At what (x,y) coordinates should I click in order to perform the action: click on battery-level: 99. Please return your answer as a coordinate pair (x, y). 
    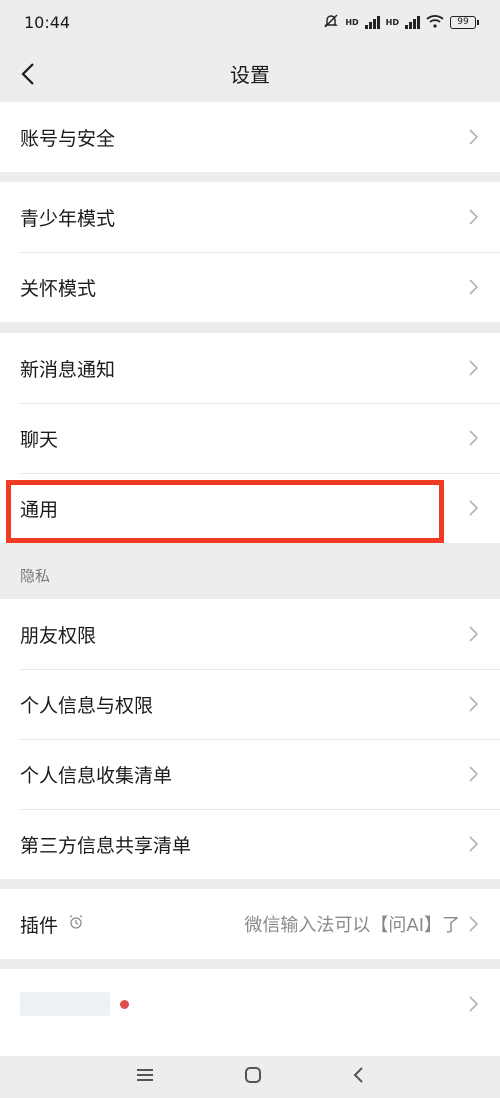
    Looking at the image, I should click on (463, 22).